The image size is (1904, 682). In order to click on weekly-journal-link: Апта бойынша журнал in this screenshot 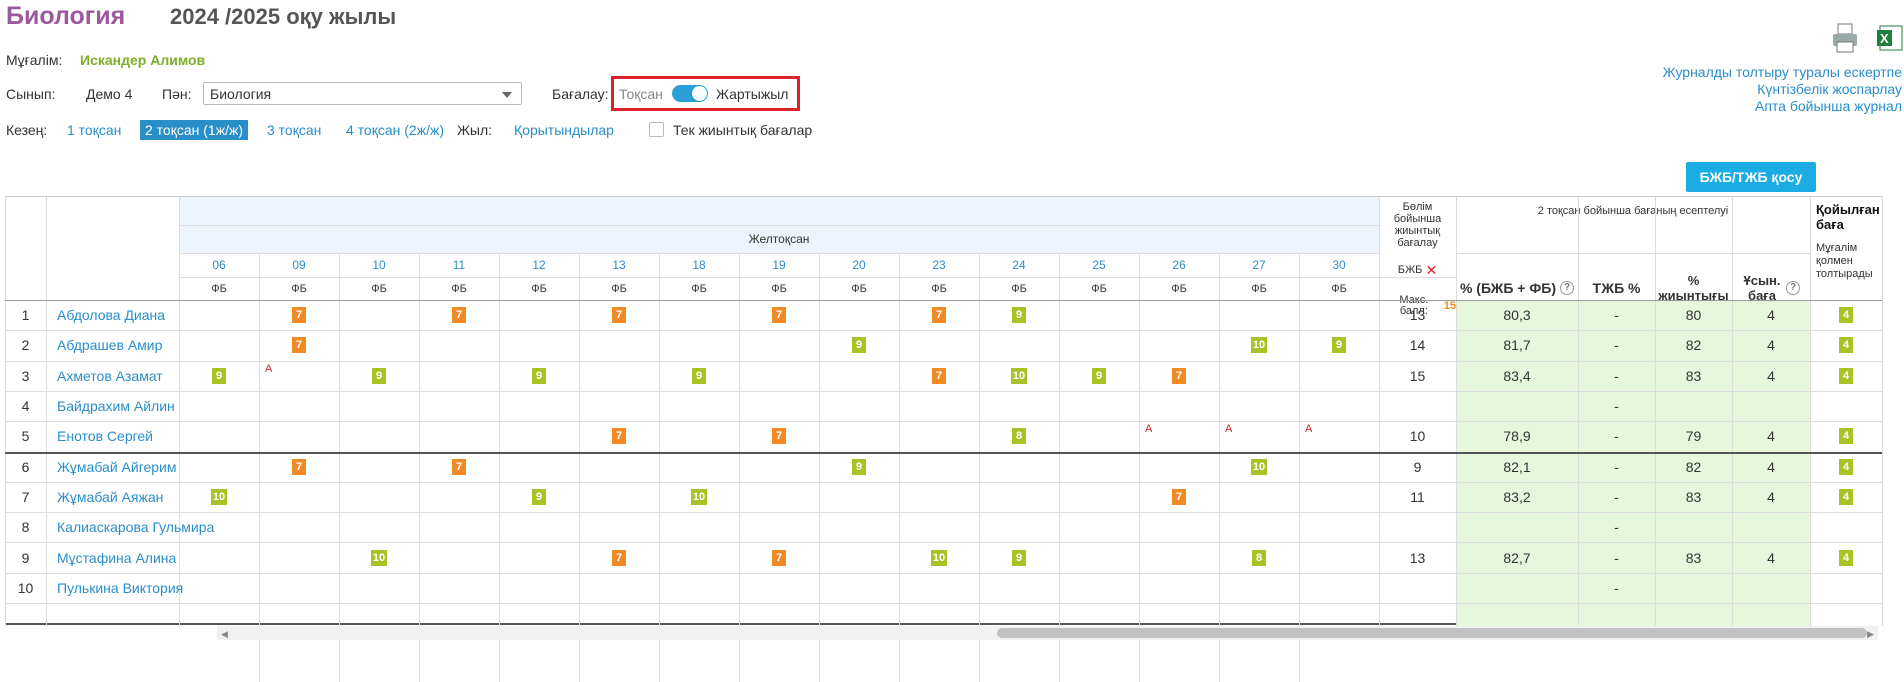, I will do `click(1782, 106)`.